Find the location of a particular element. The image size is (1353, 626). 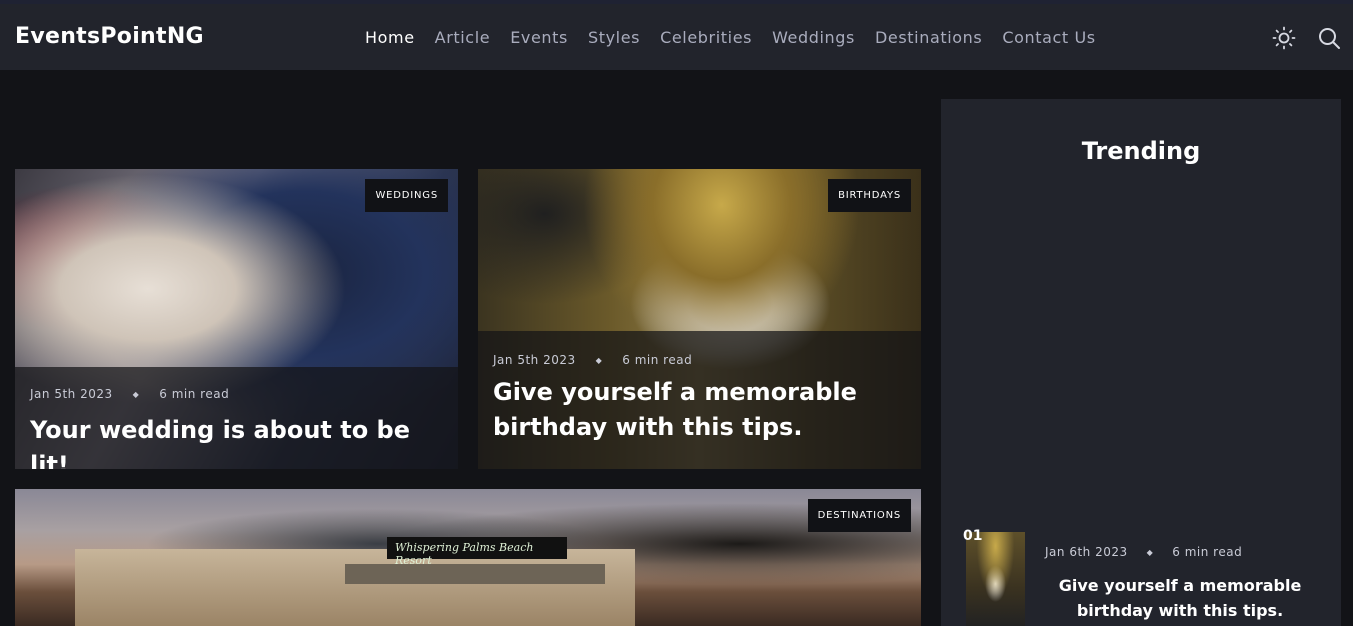

trending-rank: 01 is located at coordinates (973, 536).